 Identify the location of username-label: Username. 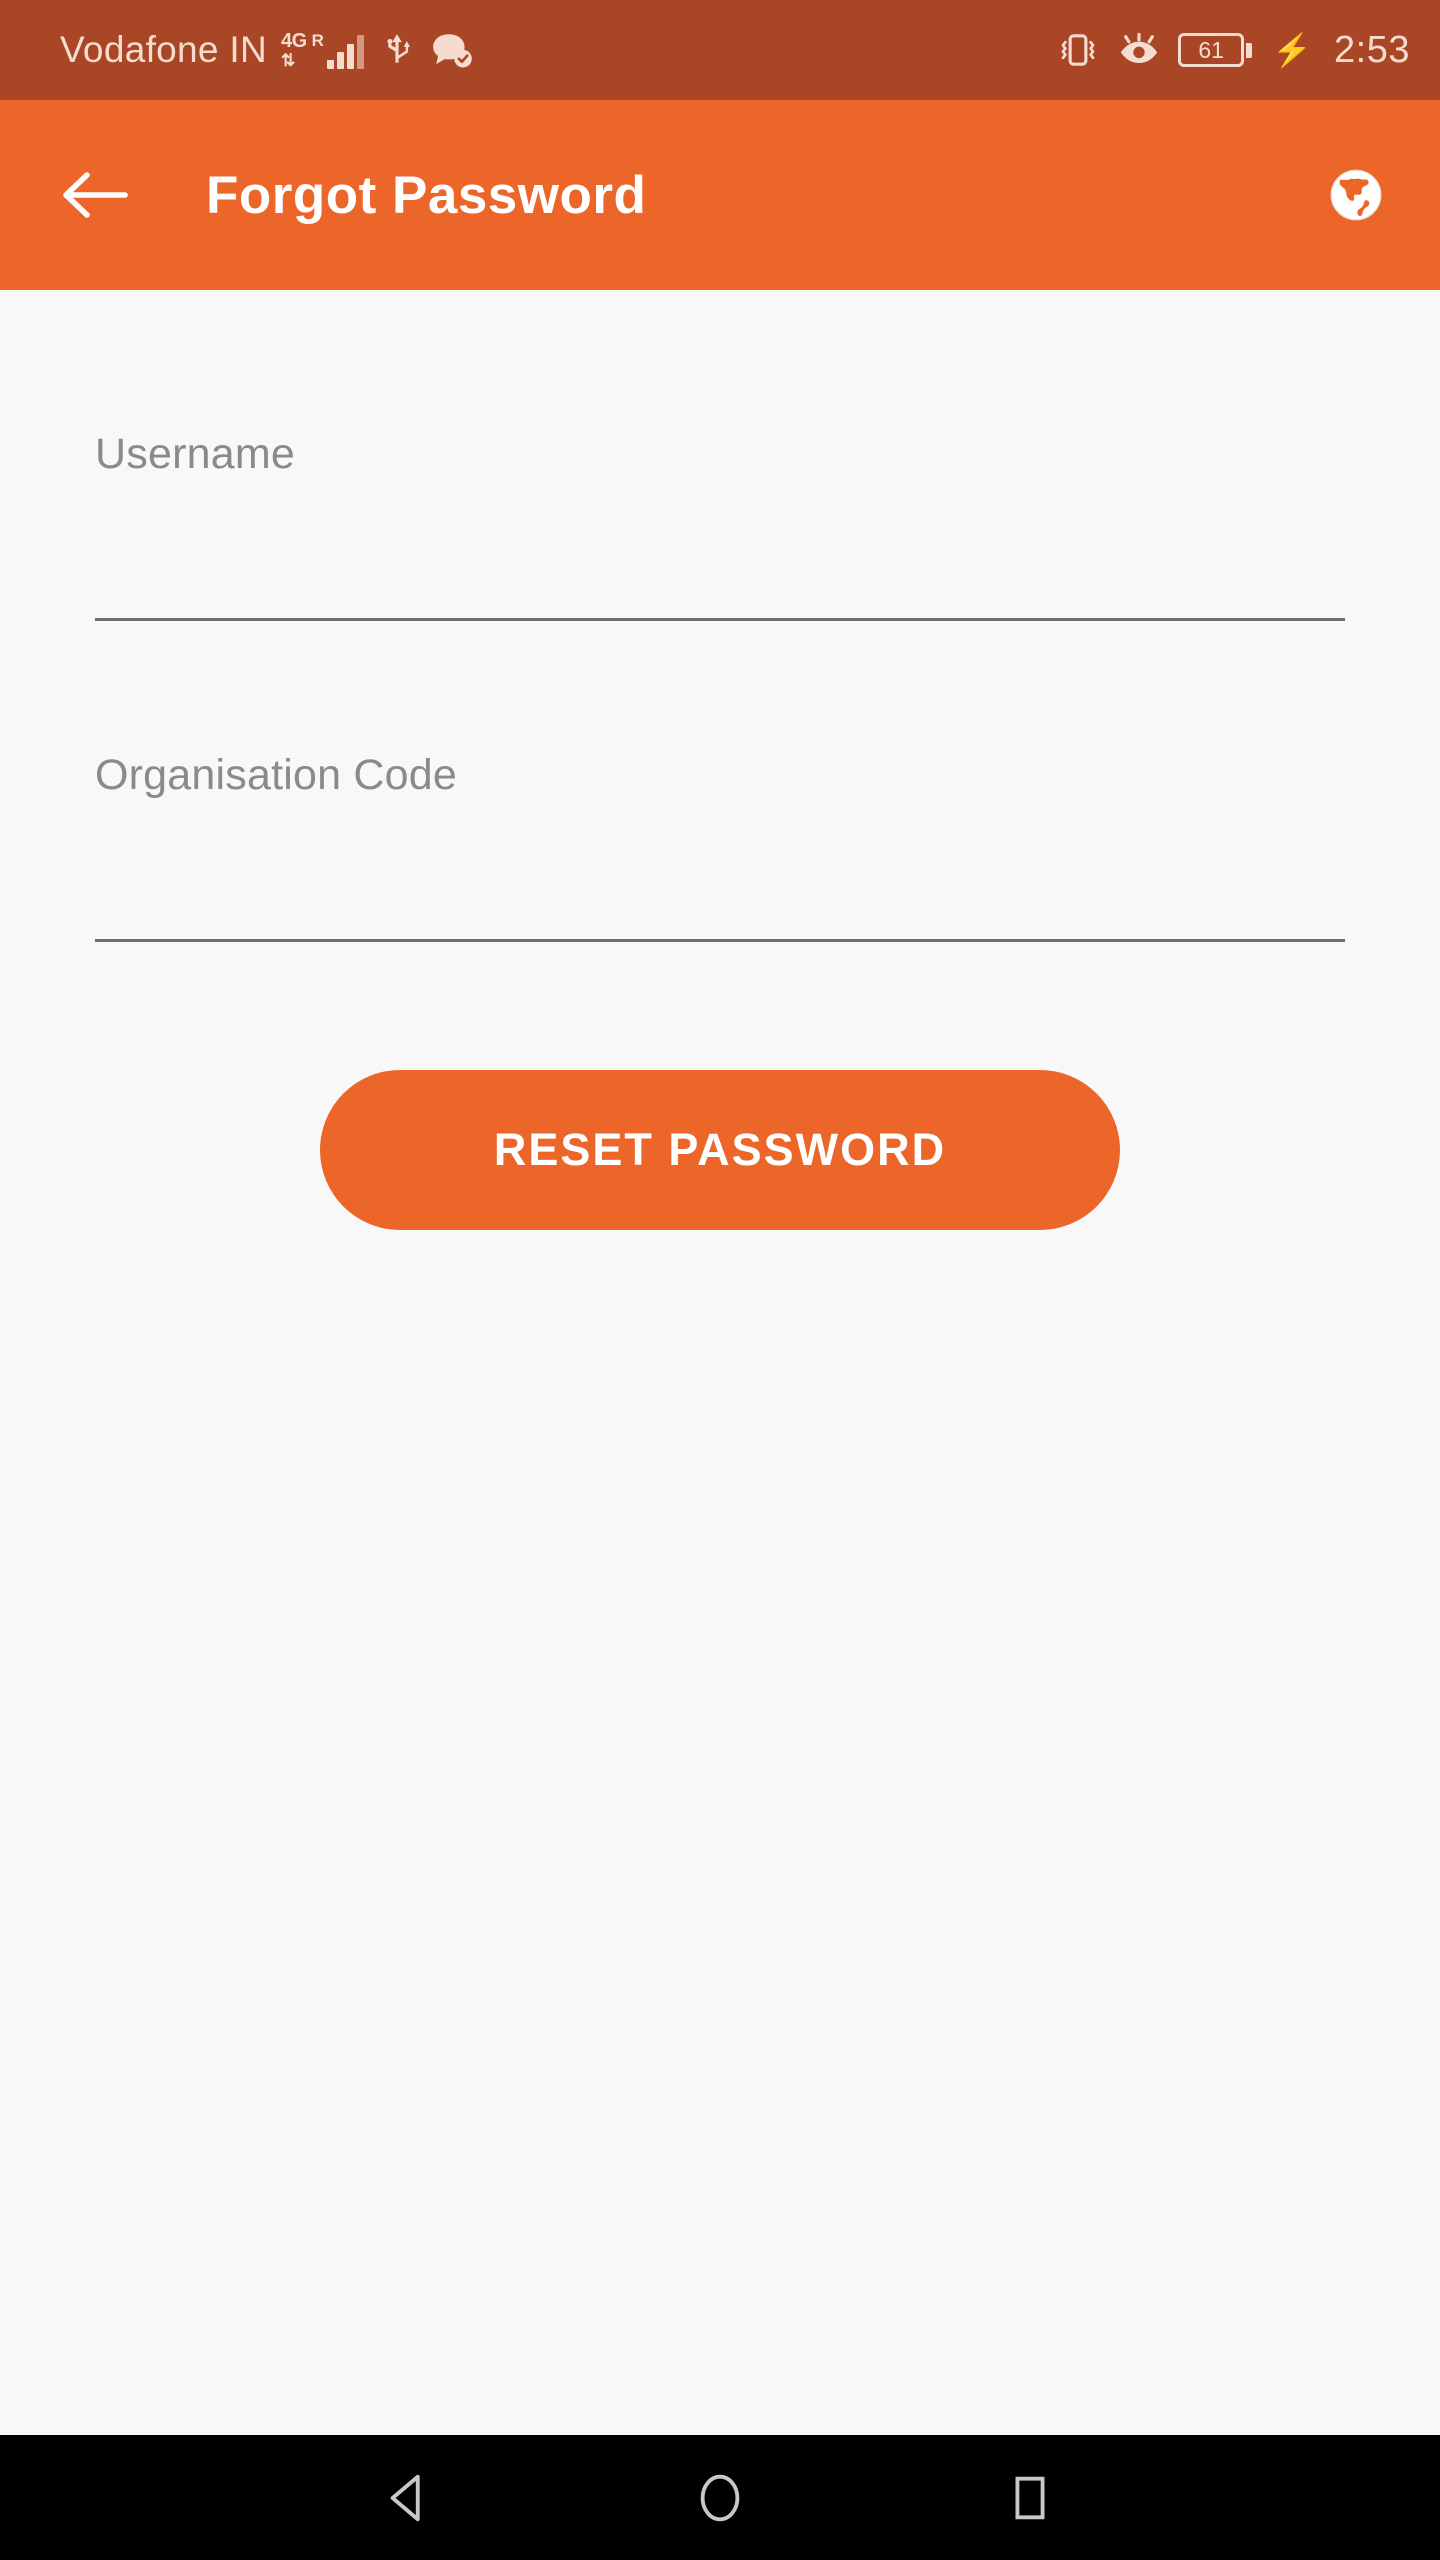
(195, 454).